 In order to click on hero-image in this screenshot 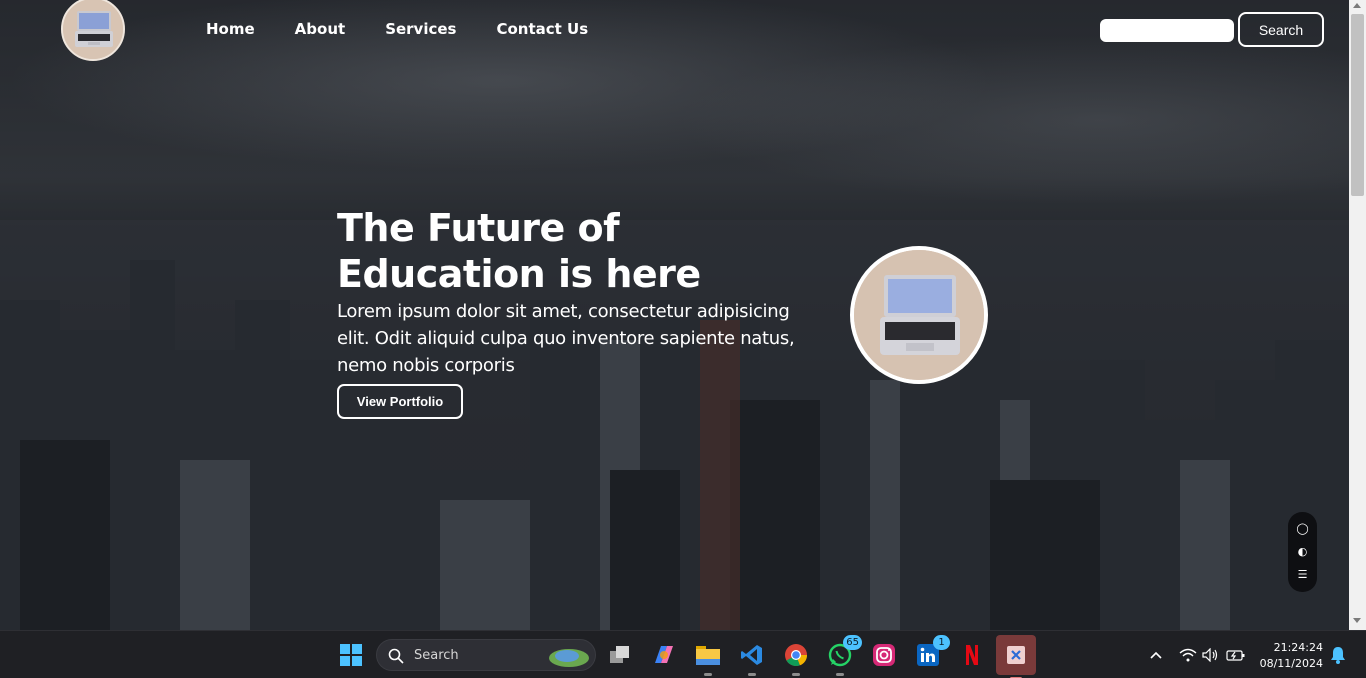, I will do `click(919, 315)`.